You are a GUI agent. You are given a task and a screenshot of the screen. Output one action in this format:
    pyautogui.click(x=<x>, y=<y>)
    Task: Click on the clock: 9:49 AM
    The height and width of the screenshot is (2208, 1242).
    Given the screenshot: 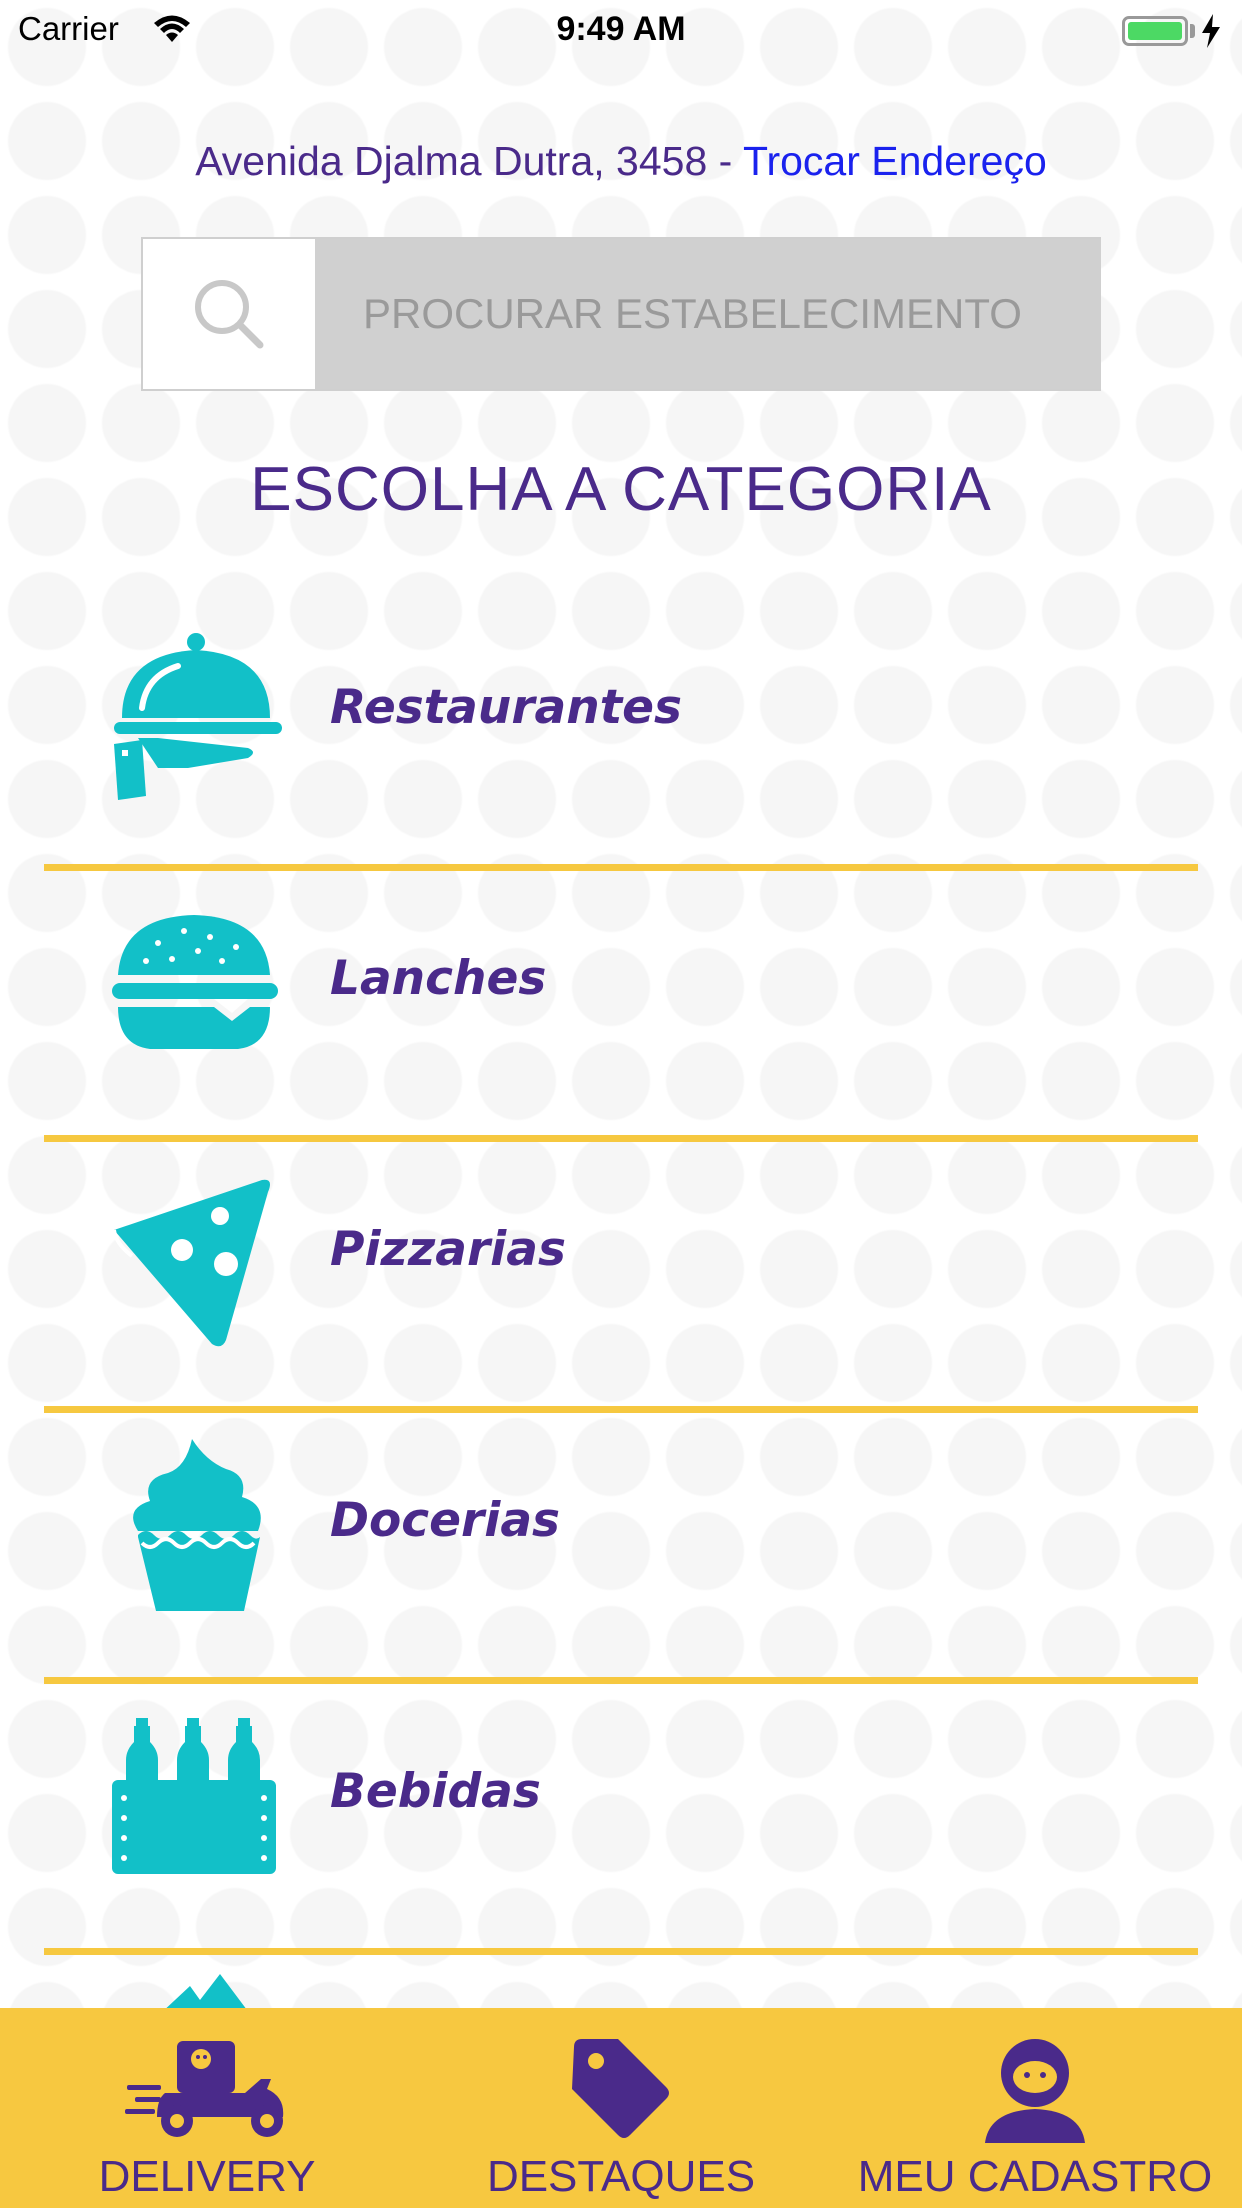 What is the action you would take?
    pyautogui.click(x=621, y=29)
    